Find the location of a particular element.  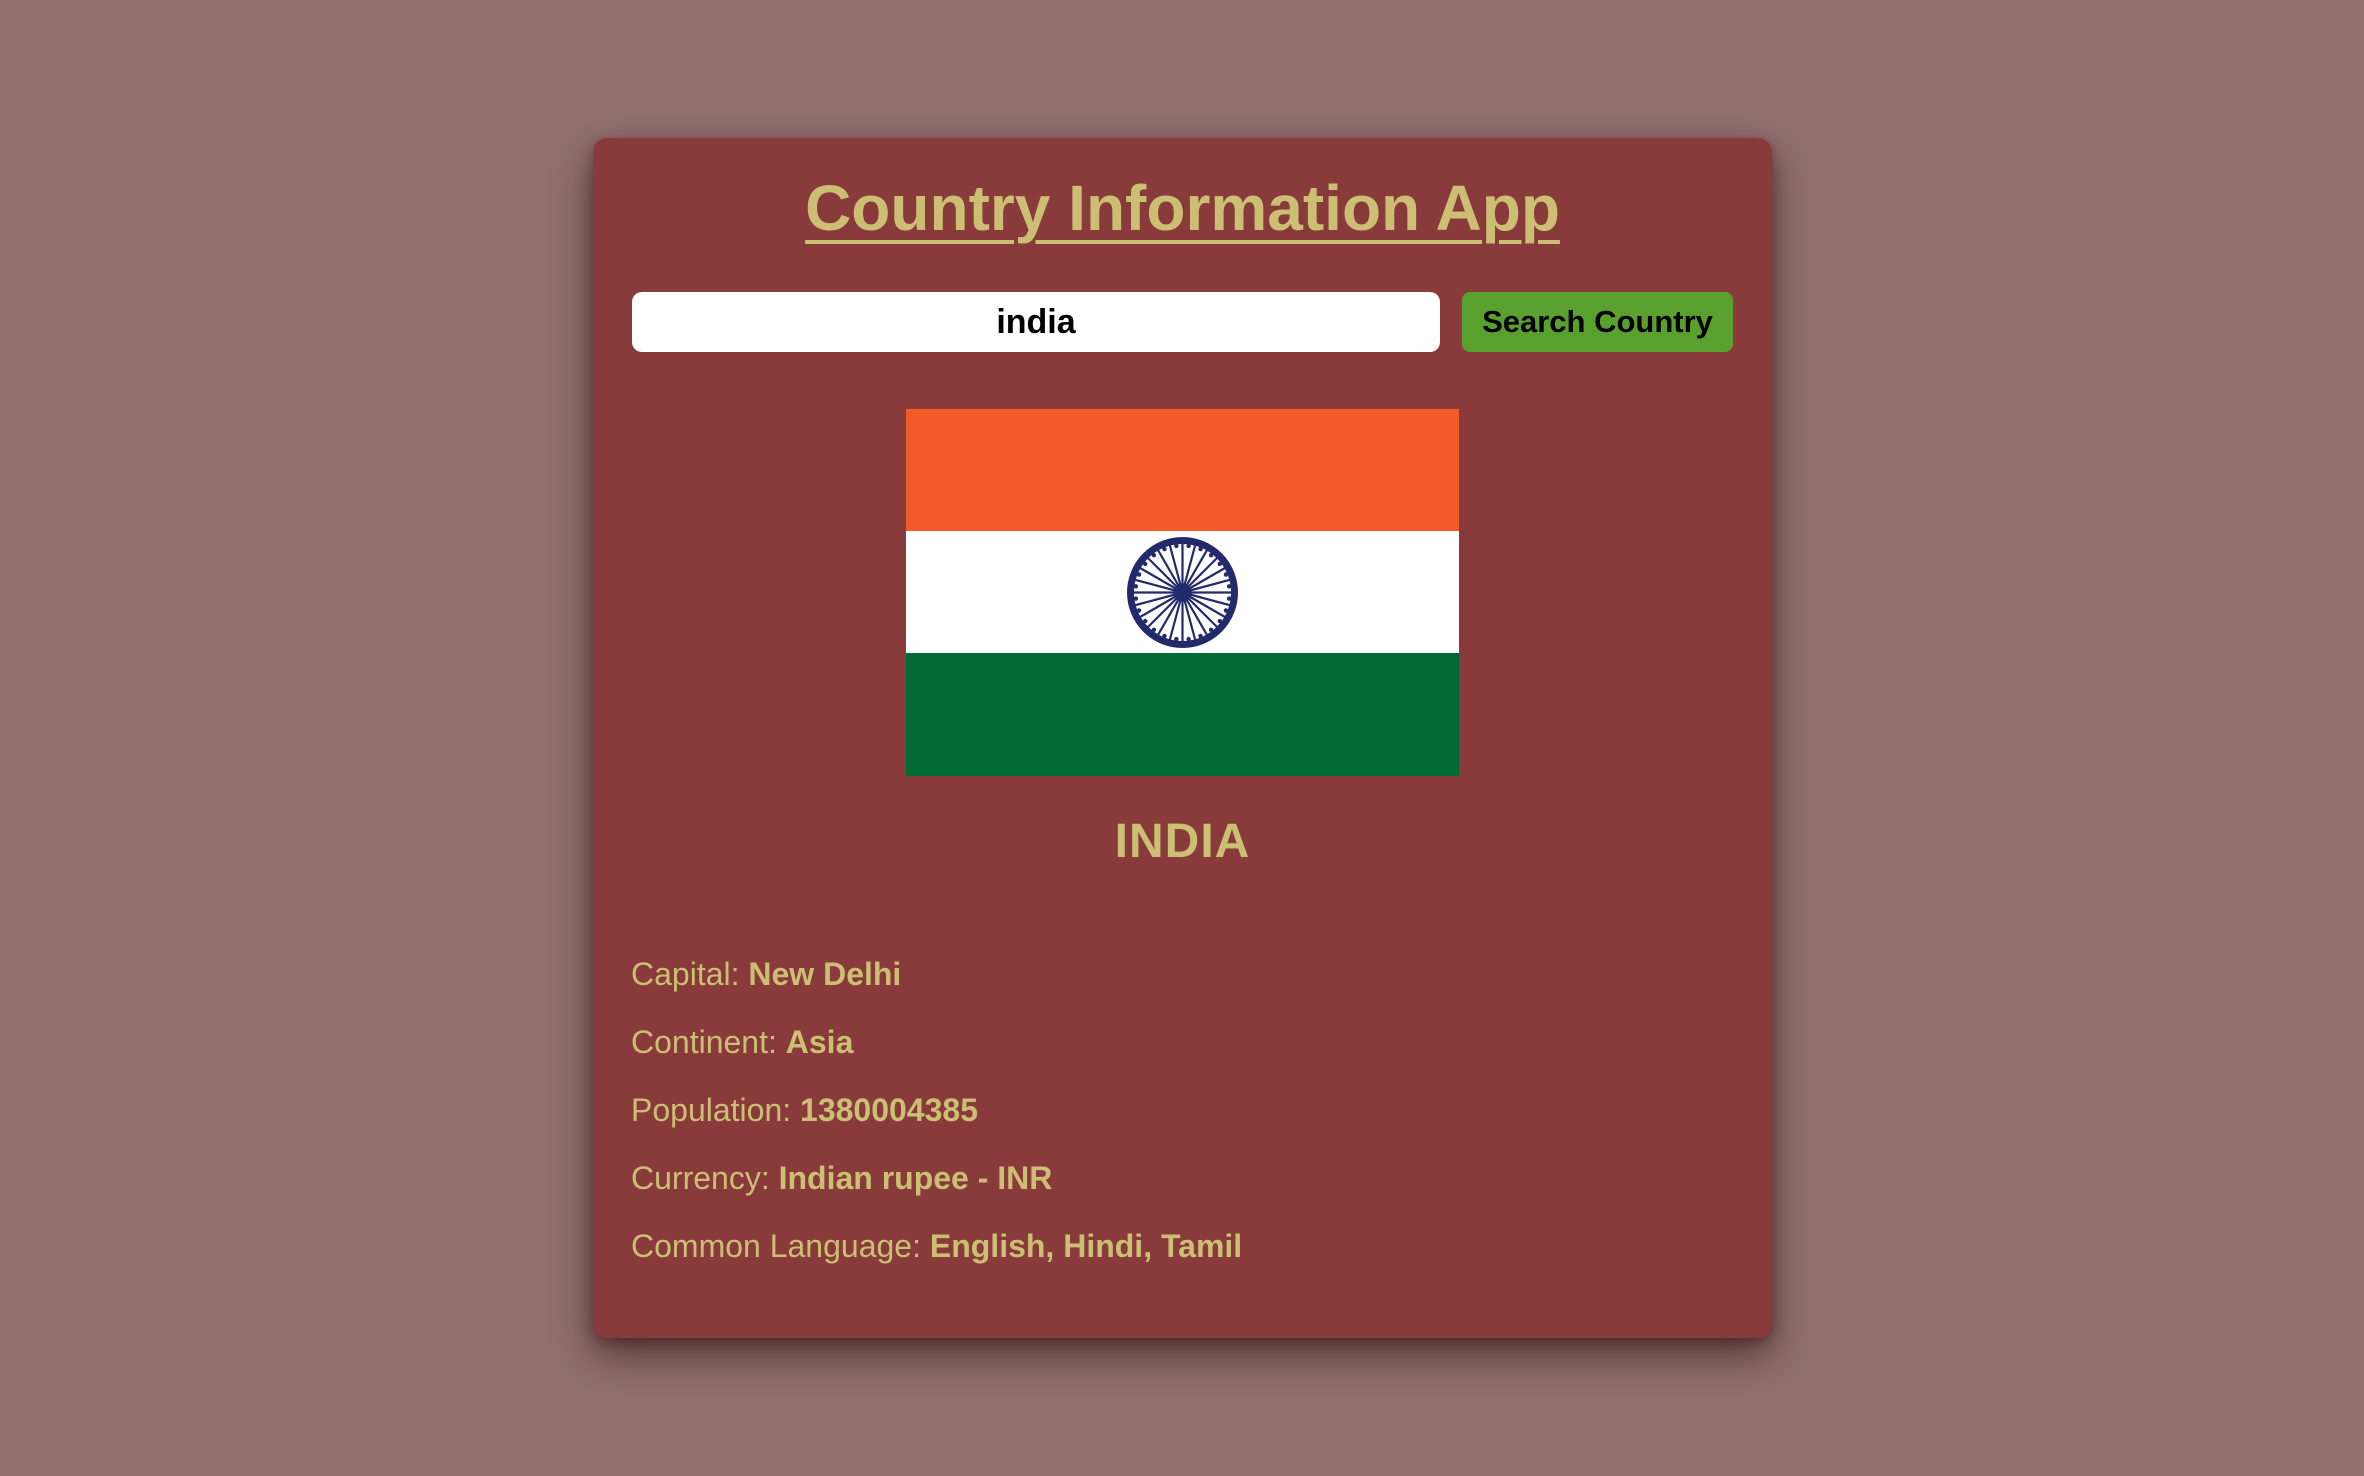

detail-label: Continent: is located at coordinates (704, 1042).